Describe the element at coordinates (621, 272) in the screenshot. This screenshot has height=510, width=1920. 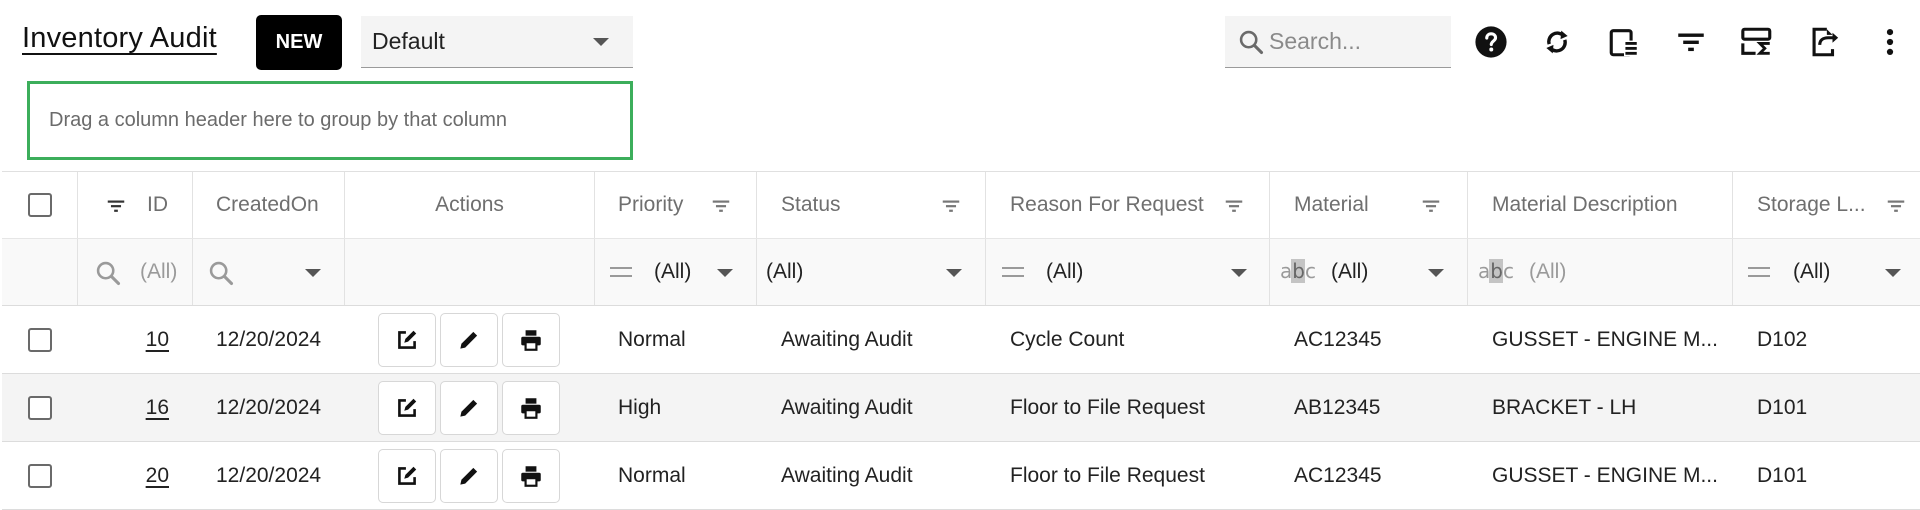
I see `equals-icon` at that location.